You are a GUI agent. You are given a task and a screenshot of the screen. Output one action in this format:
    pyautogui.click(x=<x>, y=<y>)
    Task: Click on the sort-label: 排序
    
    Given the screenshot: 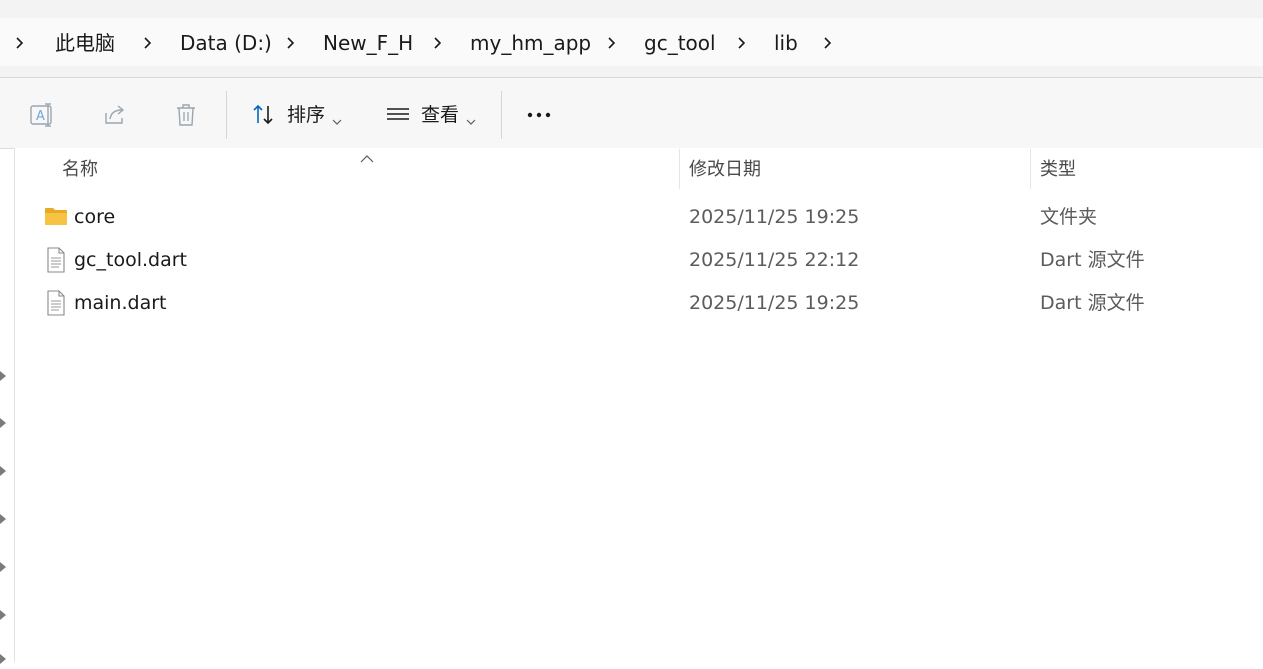 What is the action you would take?
    pyautogui.click(x=306, y=115)
    